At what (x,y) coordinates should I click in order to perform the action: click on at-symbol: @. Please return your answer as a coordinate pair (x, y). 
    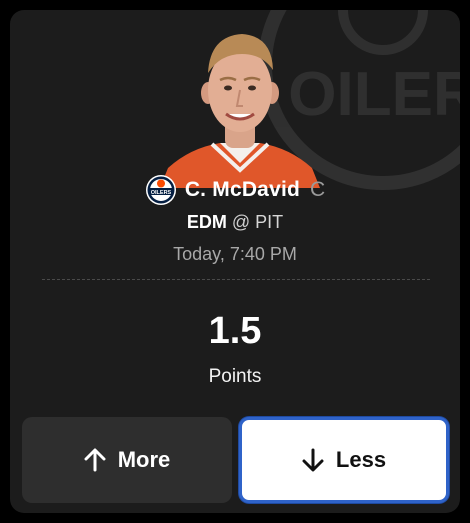
    Looking at the image, I should click on (241, 222).